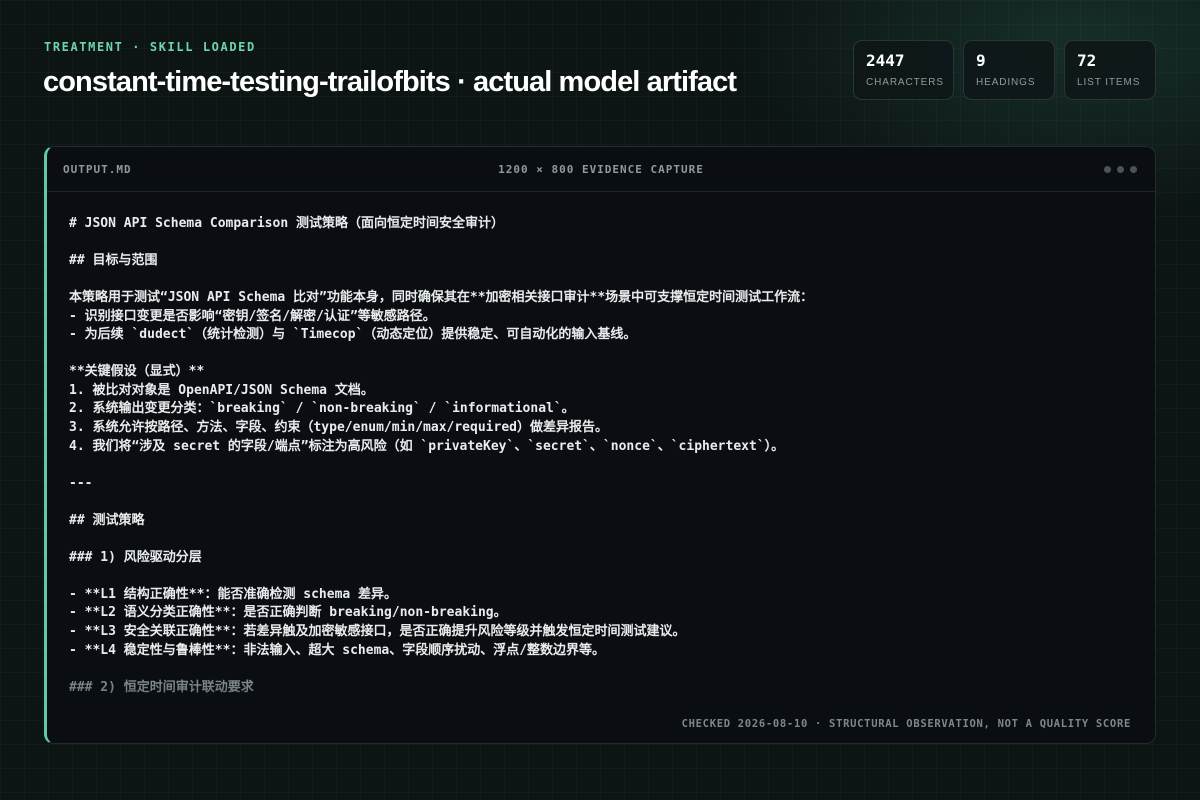 The image size is (1200, 800). What do you see at coordinates (233, 594) in the screenshot?
I see `content-line: - **L1 结构正确性**：能否准确检测 schema 差异。` at bounding box center [233, 594].